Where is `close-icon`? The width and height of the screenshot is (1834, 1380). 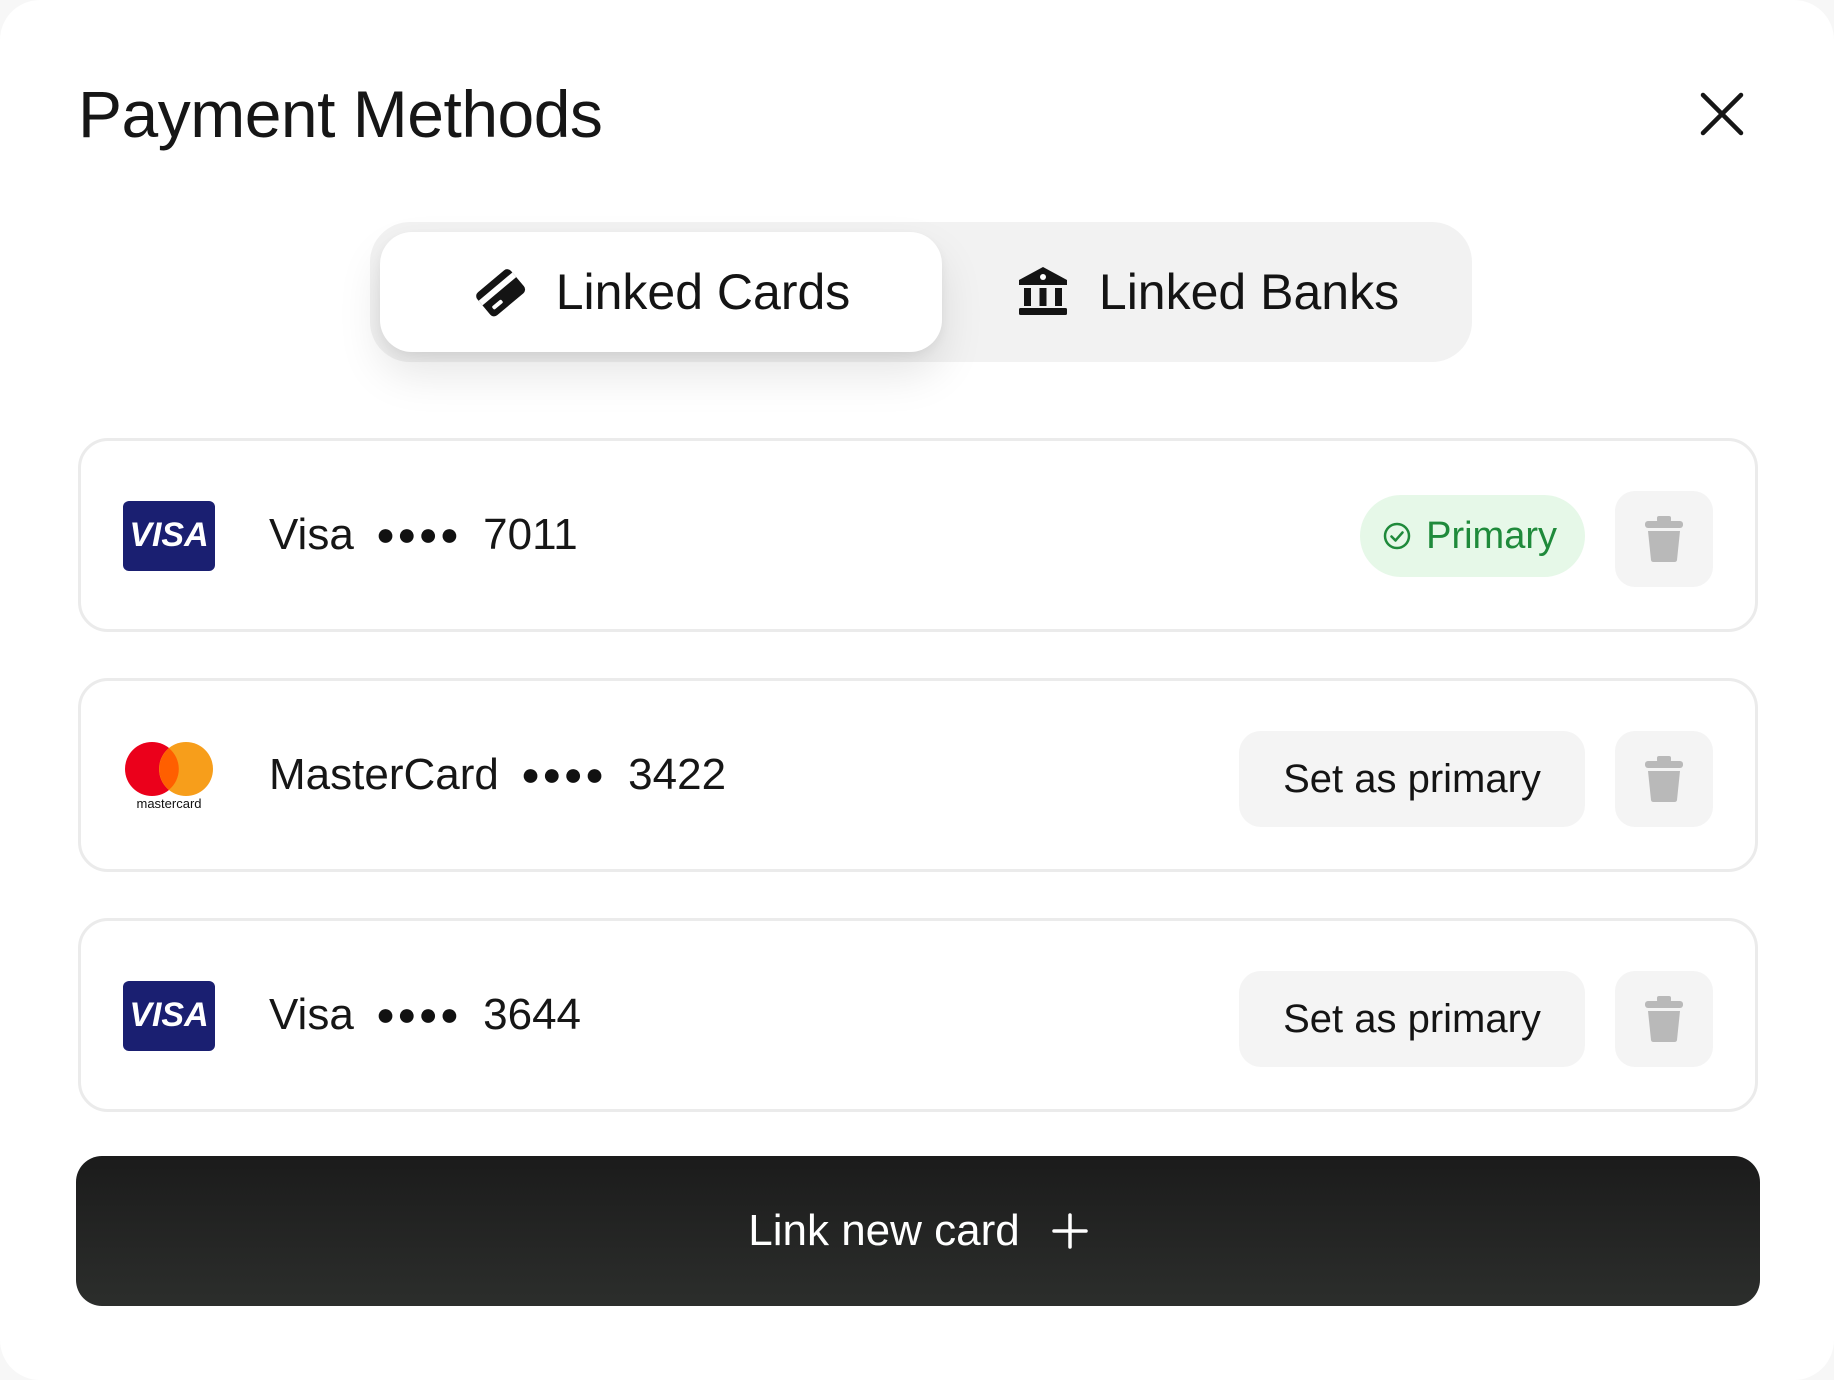
close-icon is located at coordinates (1722, 114).